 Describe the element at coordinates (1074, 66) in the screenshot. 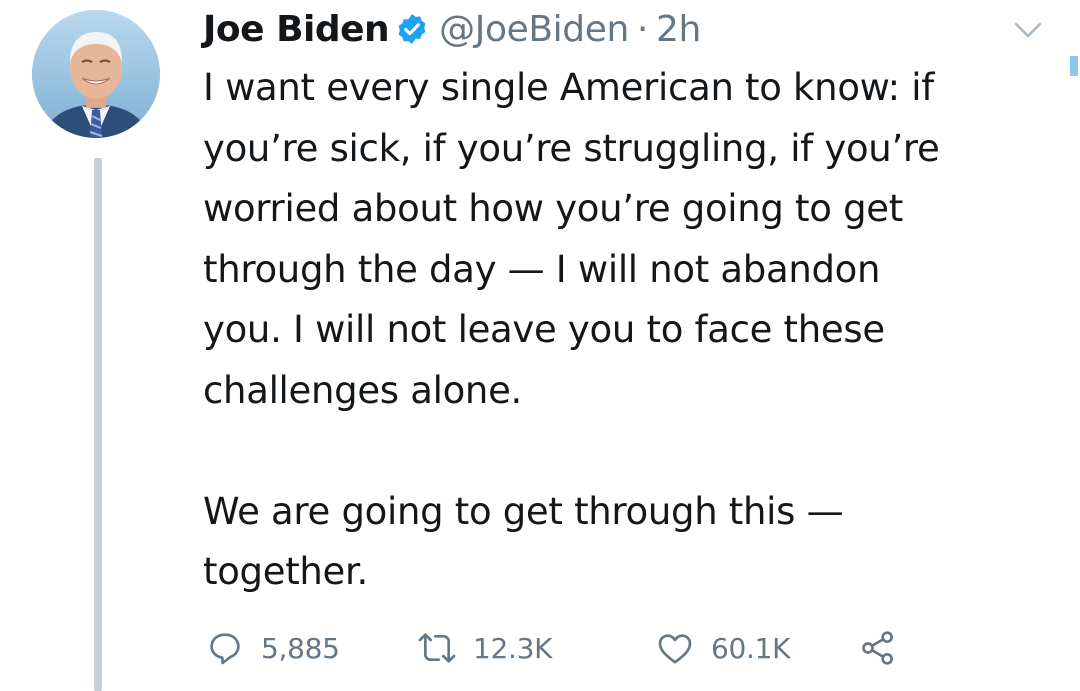

I see `scroll-indicator` at that location.